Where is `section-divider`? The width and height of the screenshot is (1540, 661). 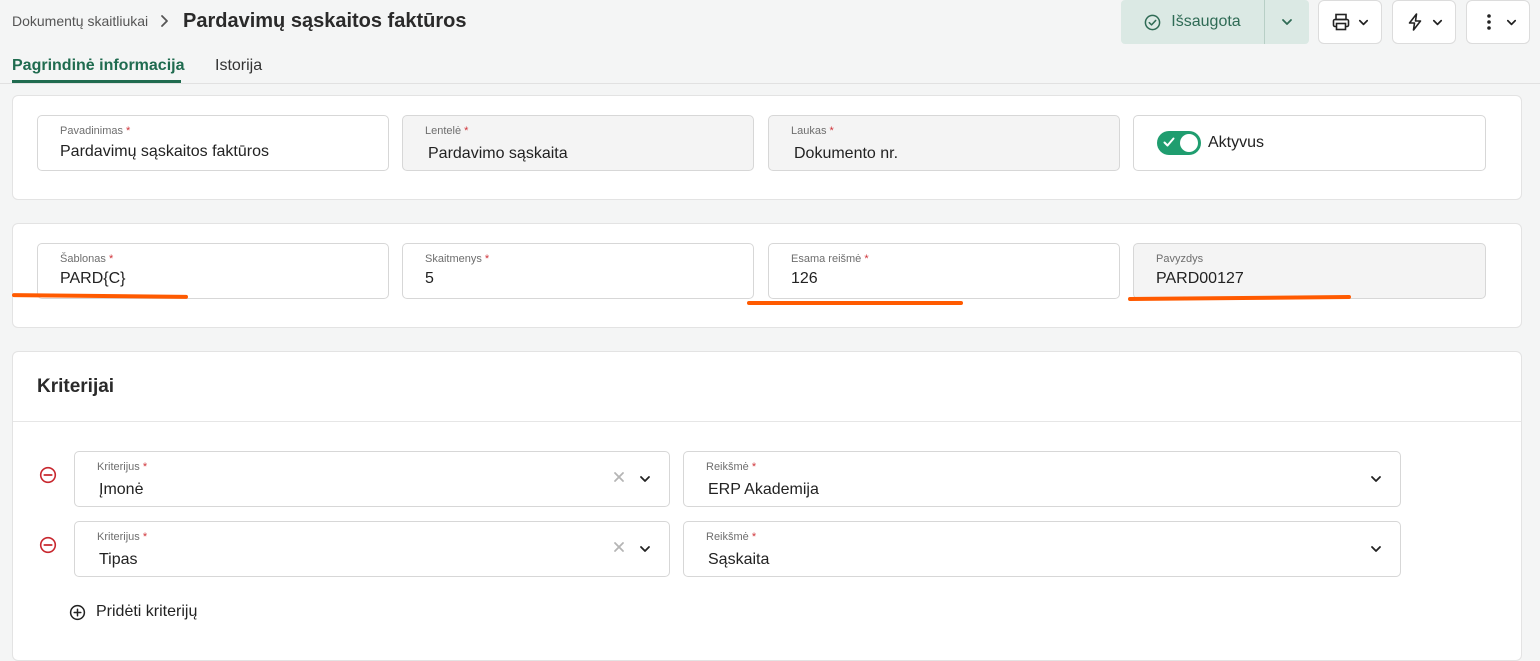
section-divider is located at coordinates (767, 421).